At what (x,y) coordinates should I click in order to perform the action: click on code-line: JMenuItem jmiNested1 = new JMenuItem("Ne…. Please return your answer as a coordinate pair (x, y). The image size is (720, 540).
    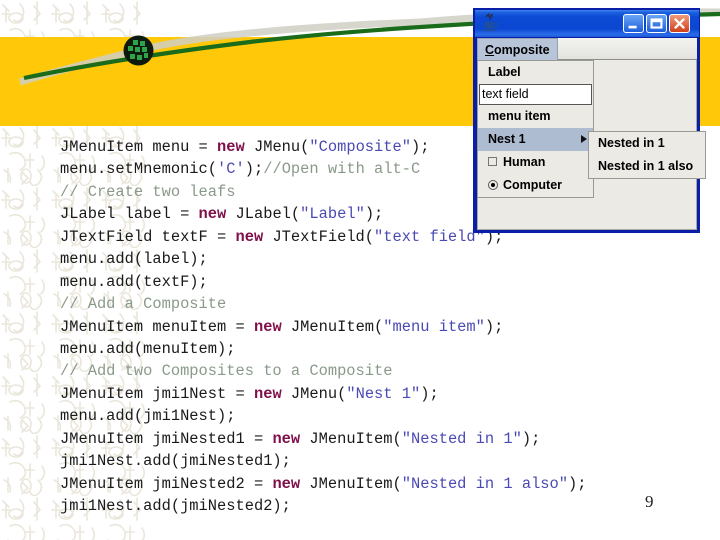
    Looking at the image, I should click on (390, 439).